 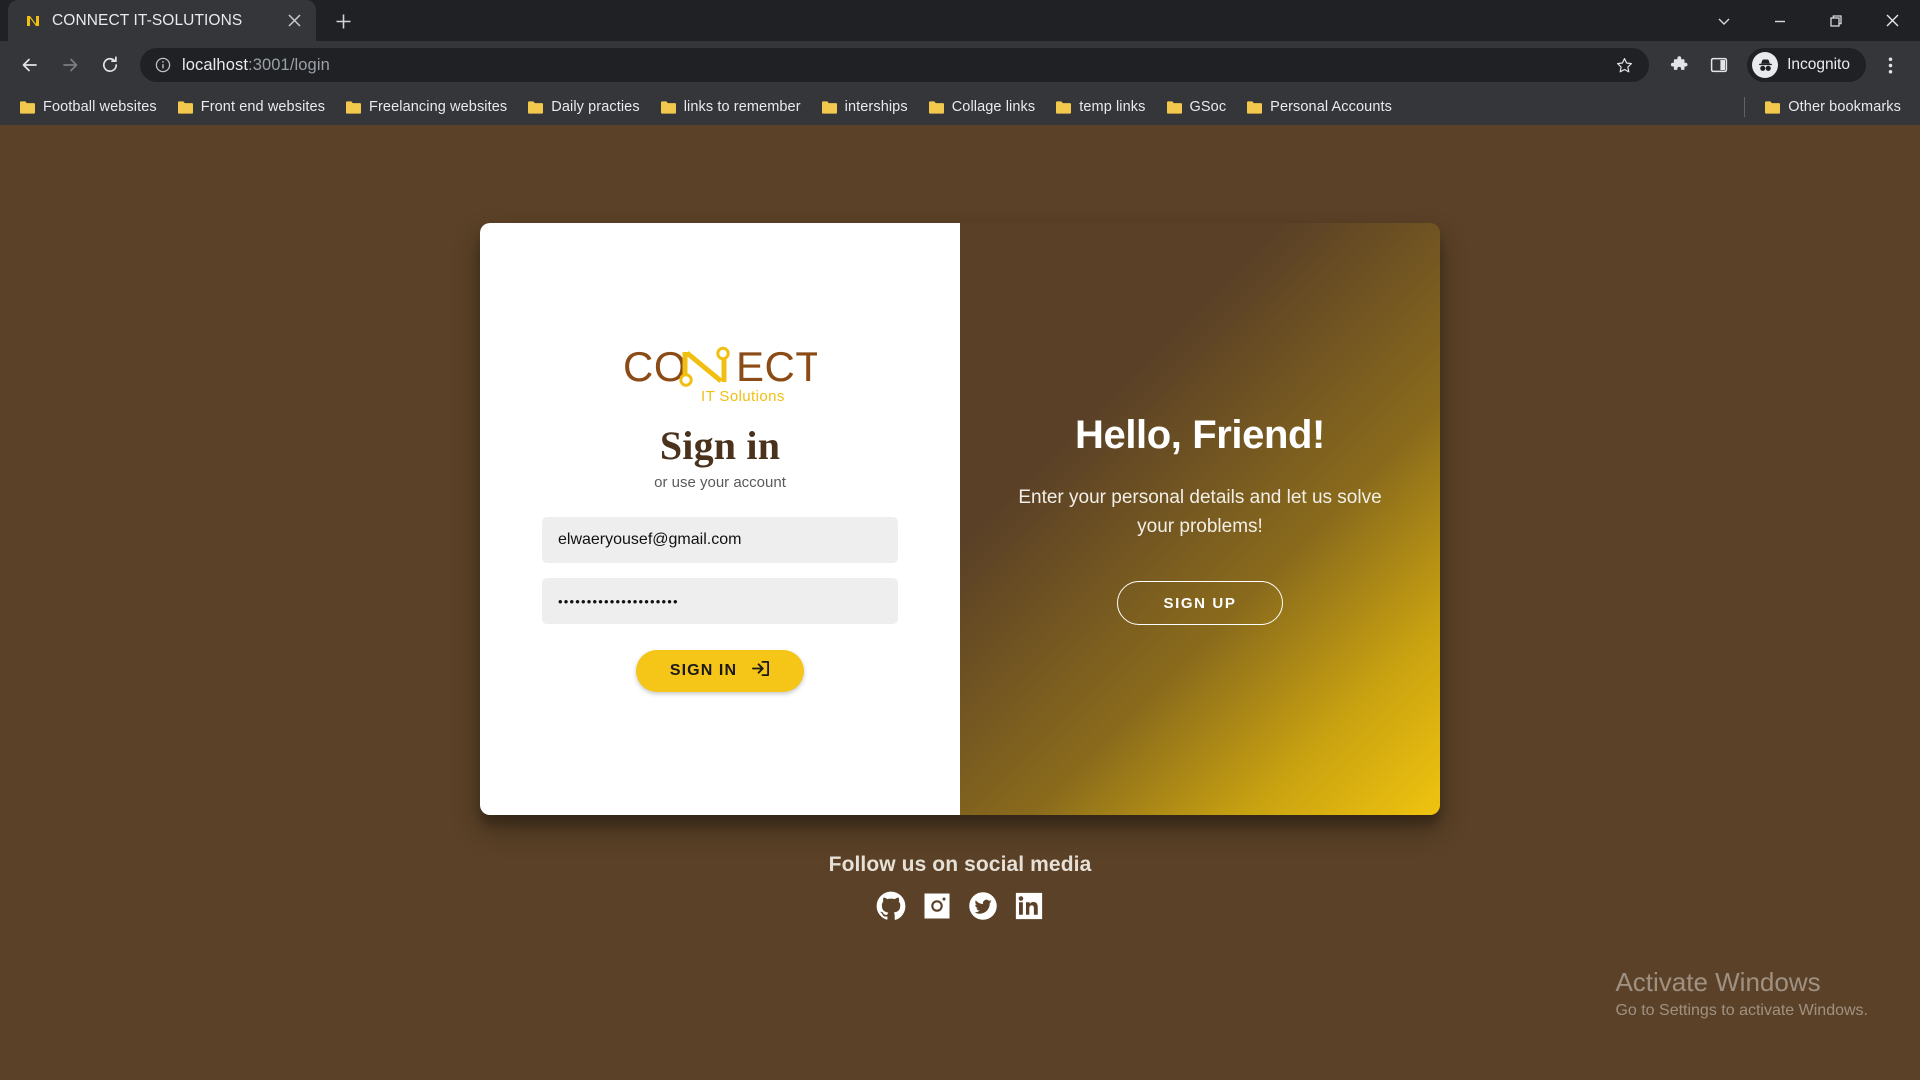 What do you see at coordinates (595, 107) in the screenshot?
I see `bookmark-label: Daily practies` at bounding box center [595, 107].